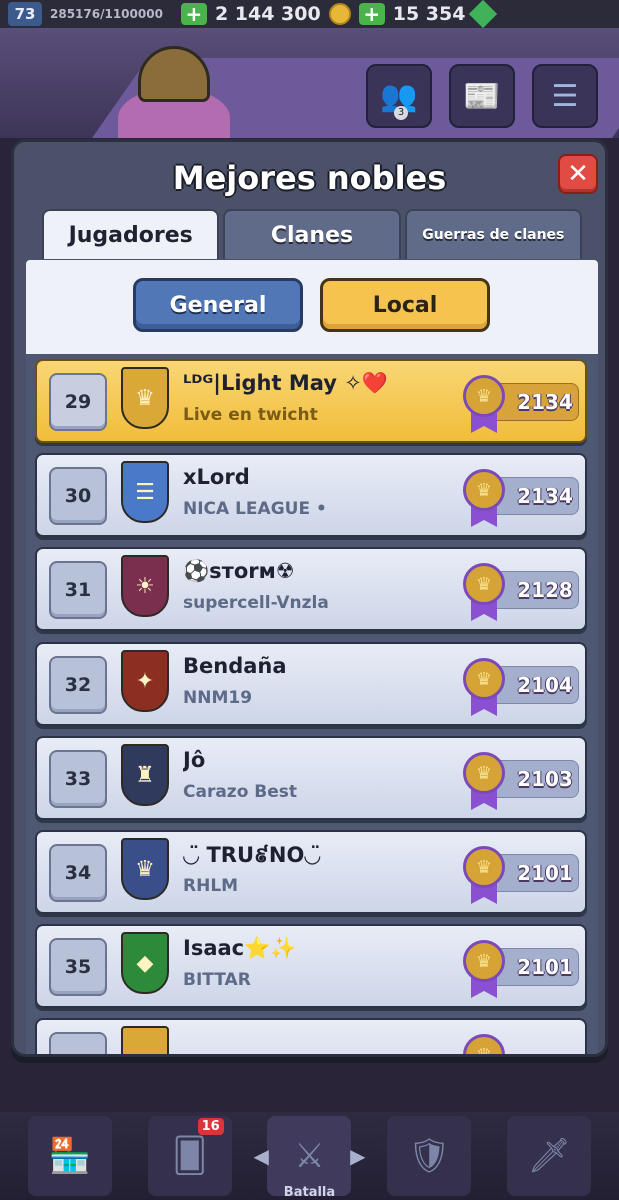 This screenshot has height=1200, width=619. I want to click on player-name: xLord, so click(216, 477).